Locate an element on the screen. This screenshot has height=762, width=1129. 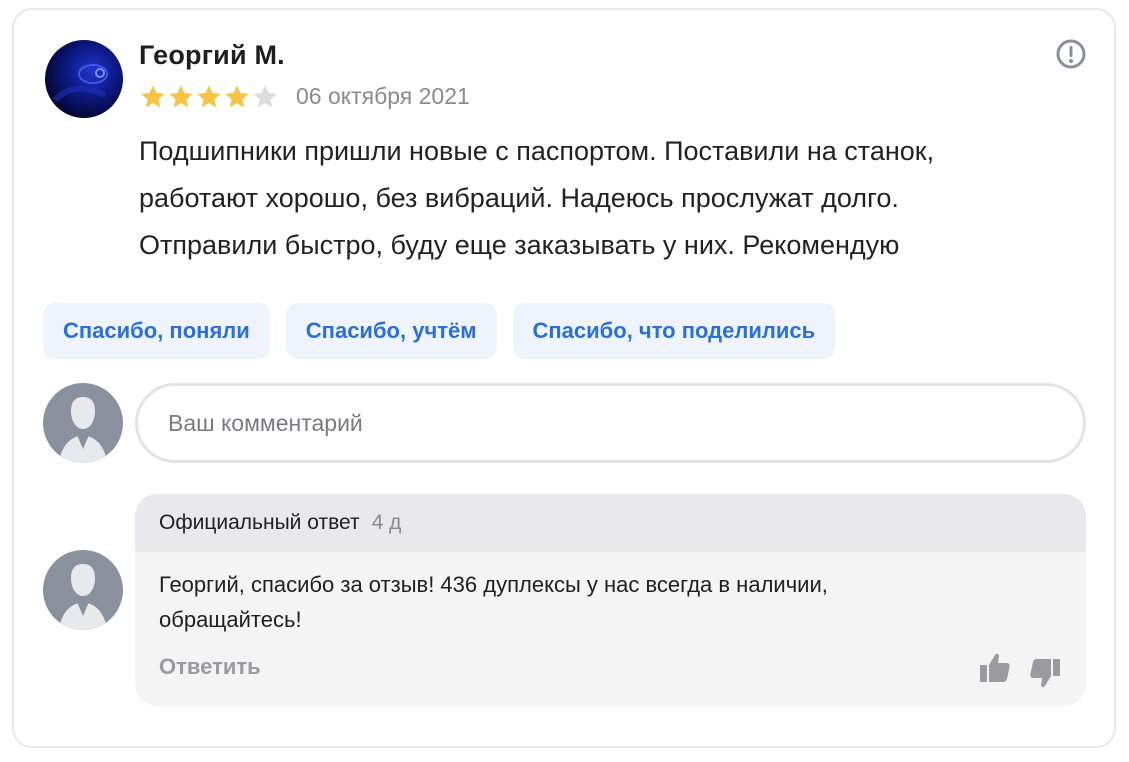
official-reply-header: Официальный ответ 4 д is located at coordinates (610, 523).